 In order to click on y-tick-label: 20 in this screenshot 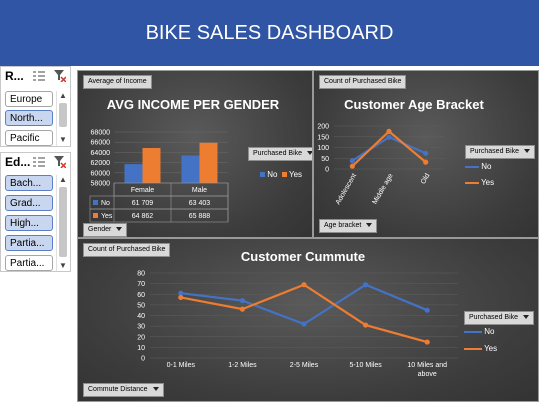, I will do `click(141, 337)`.